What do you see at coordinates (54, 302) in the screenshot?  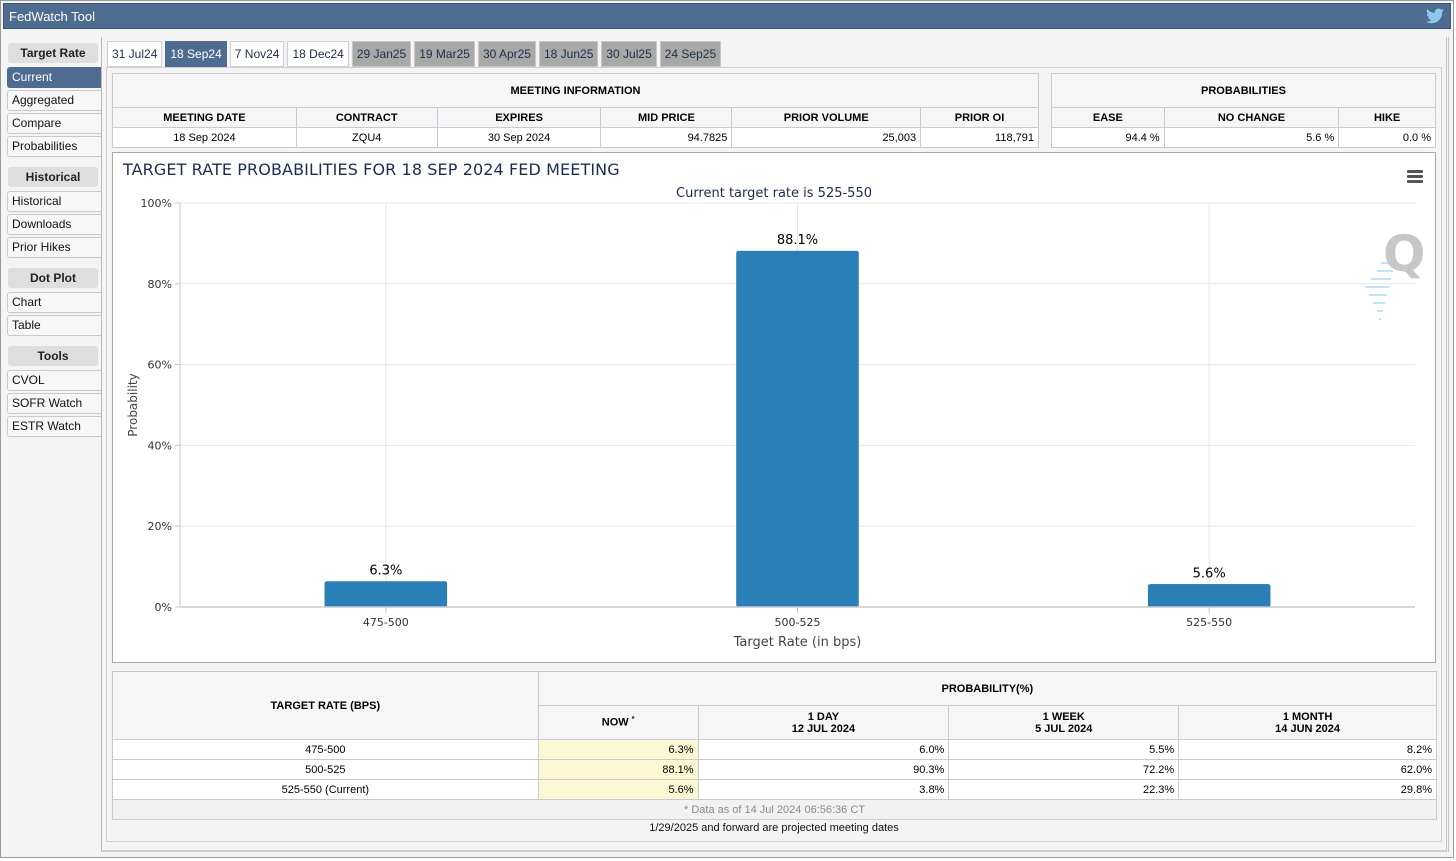 I see `sidebar-item-chart: Chart` at bounding box center [54, 302].